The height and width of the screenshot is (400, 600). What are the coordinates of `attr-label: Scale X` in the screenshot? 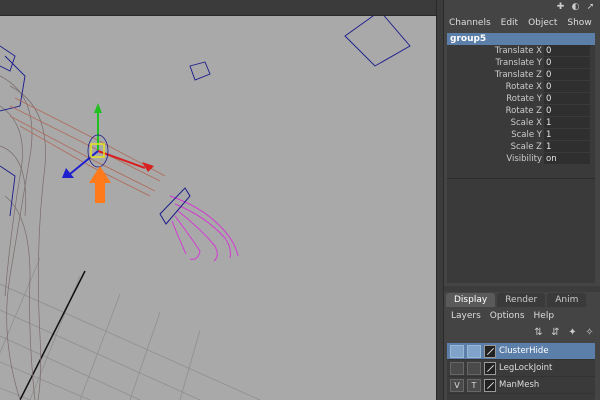 It's located at (526, 123).